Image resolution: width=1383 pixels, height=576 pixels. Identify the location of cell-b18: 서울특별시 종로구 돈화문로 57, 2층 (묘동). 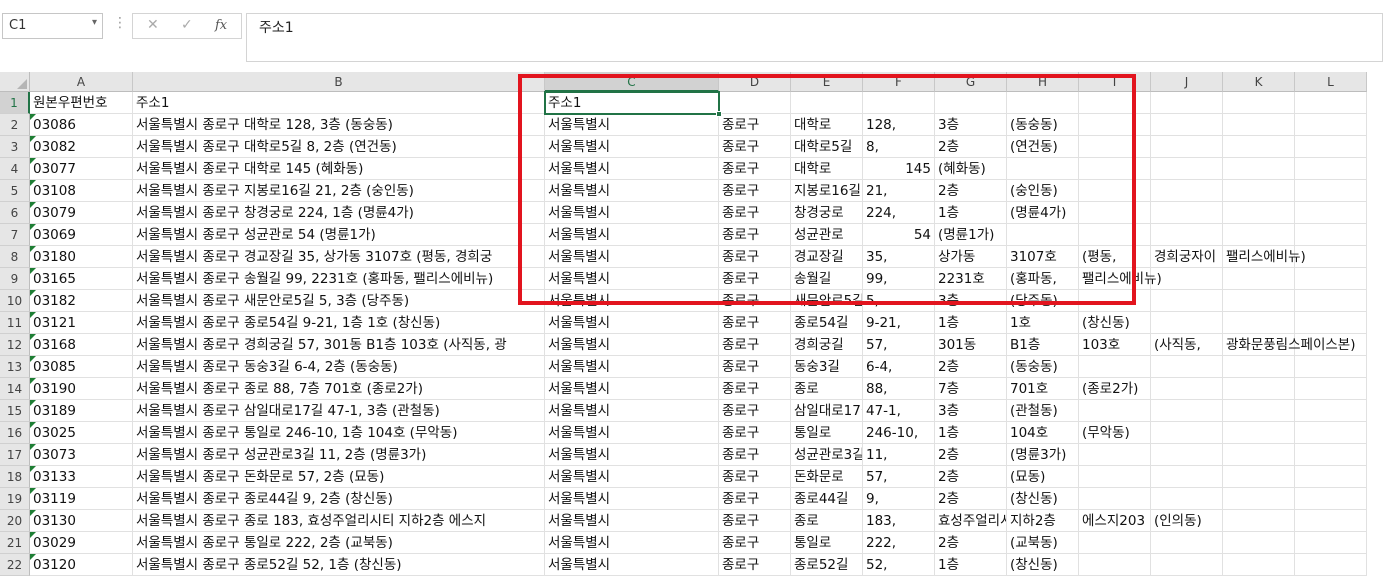
(339, 477).